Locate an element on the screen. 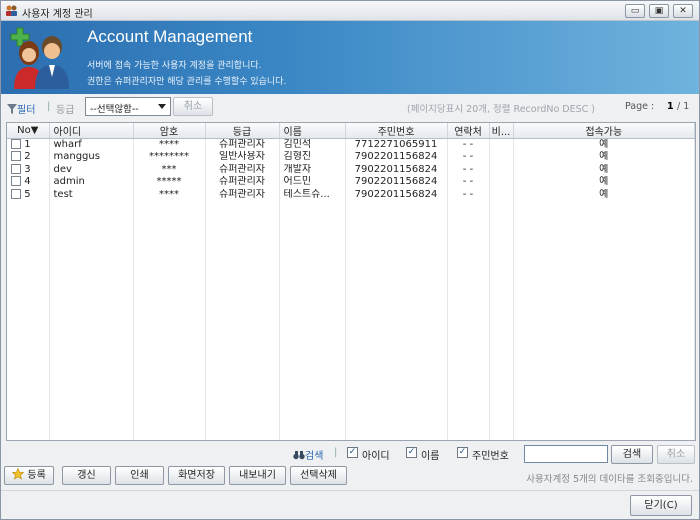  search-id-checkbox: ✓ is located at coordinates (352, 452).